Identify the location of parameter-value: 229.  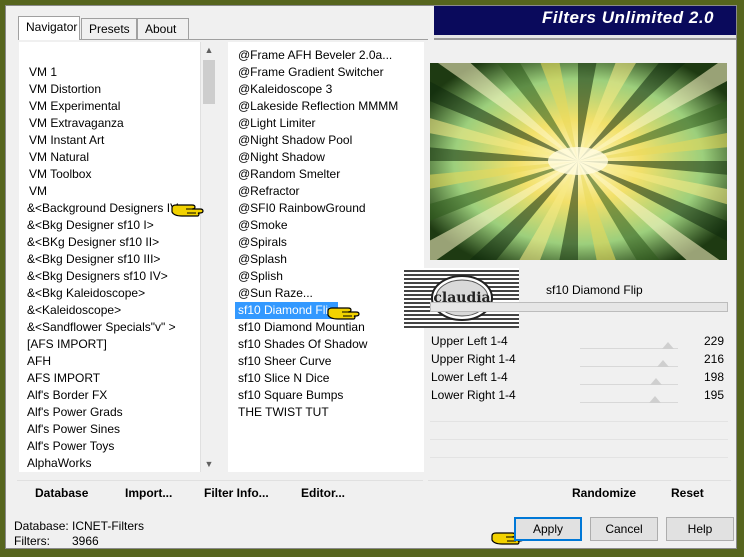
(713, 341).